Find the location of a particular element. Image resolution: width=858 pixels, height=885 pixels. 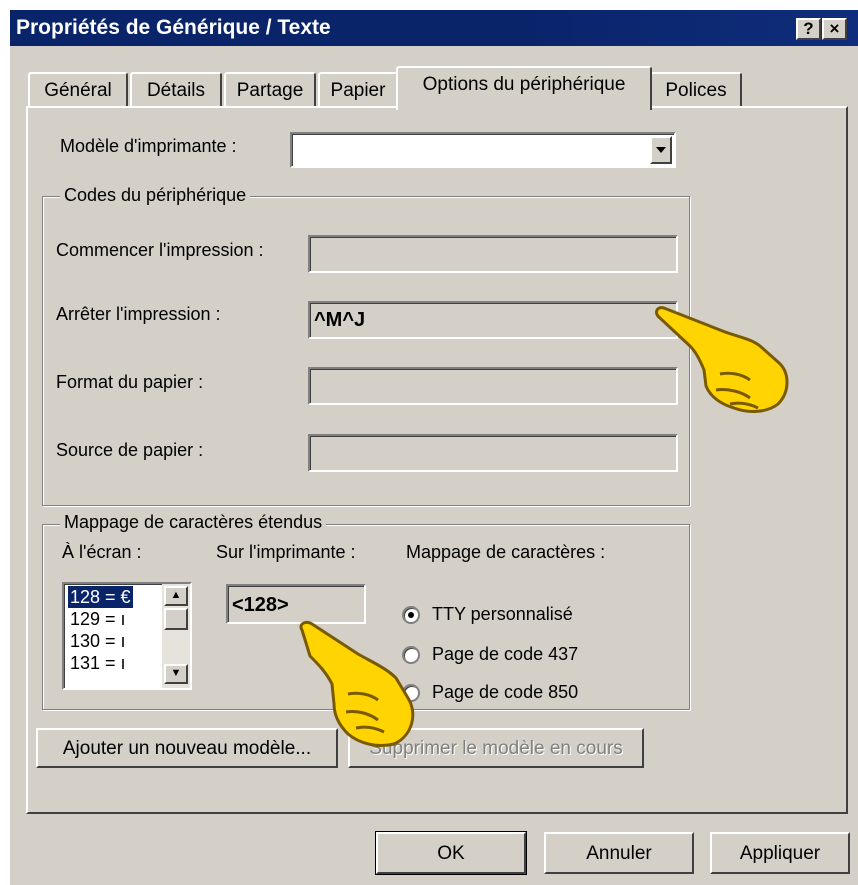

list-item: 129 = ı is located at coordinates (98, 619).